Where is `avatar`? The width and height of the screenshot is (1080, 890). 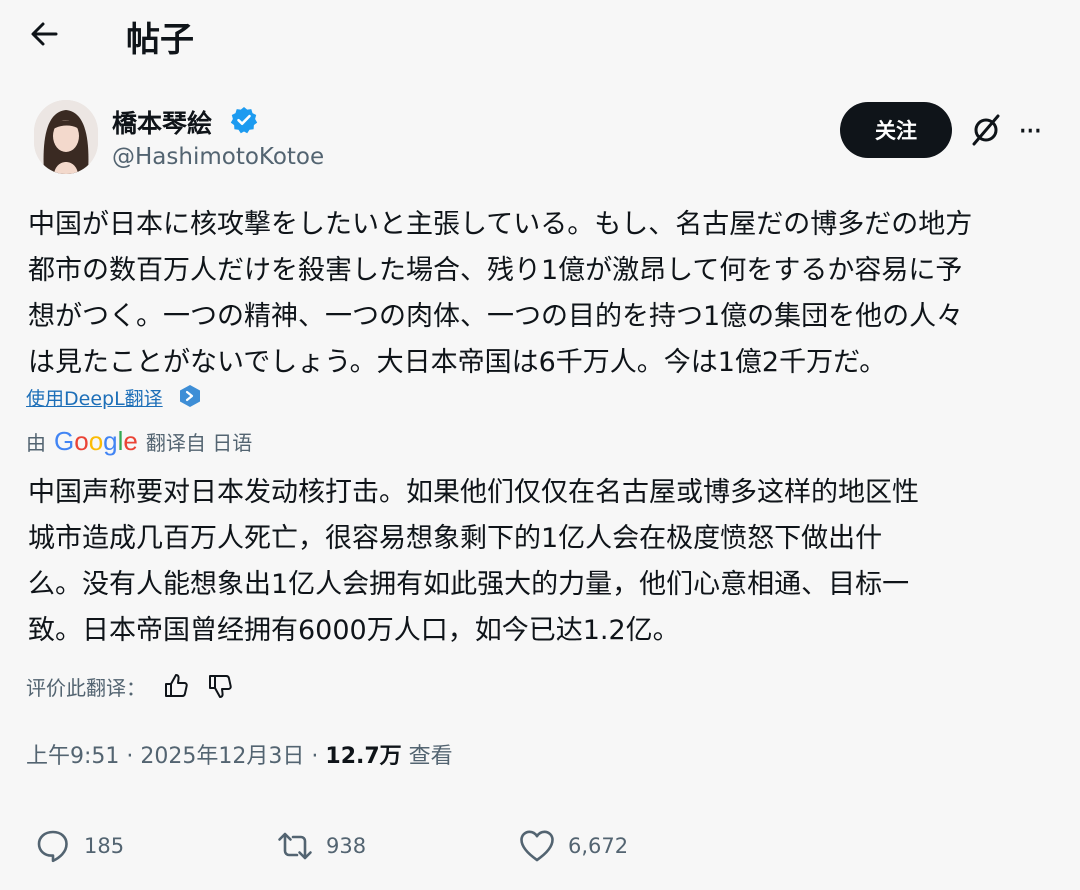
avatar is located at coordinates (66, 137).